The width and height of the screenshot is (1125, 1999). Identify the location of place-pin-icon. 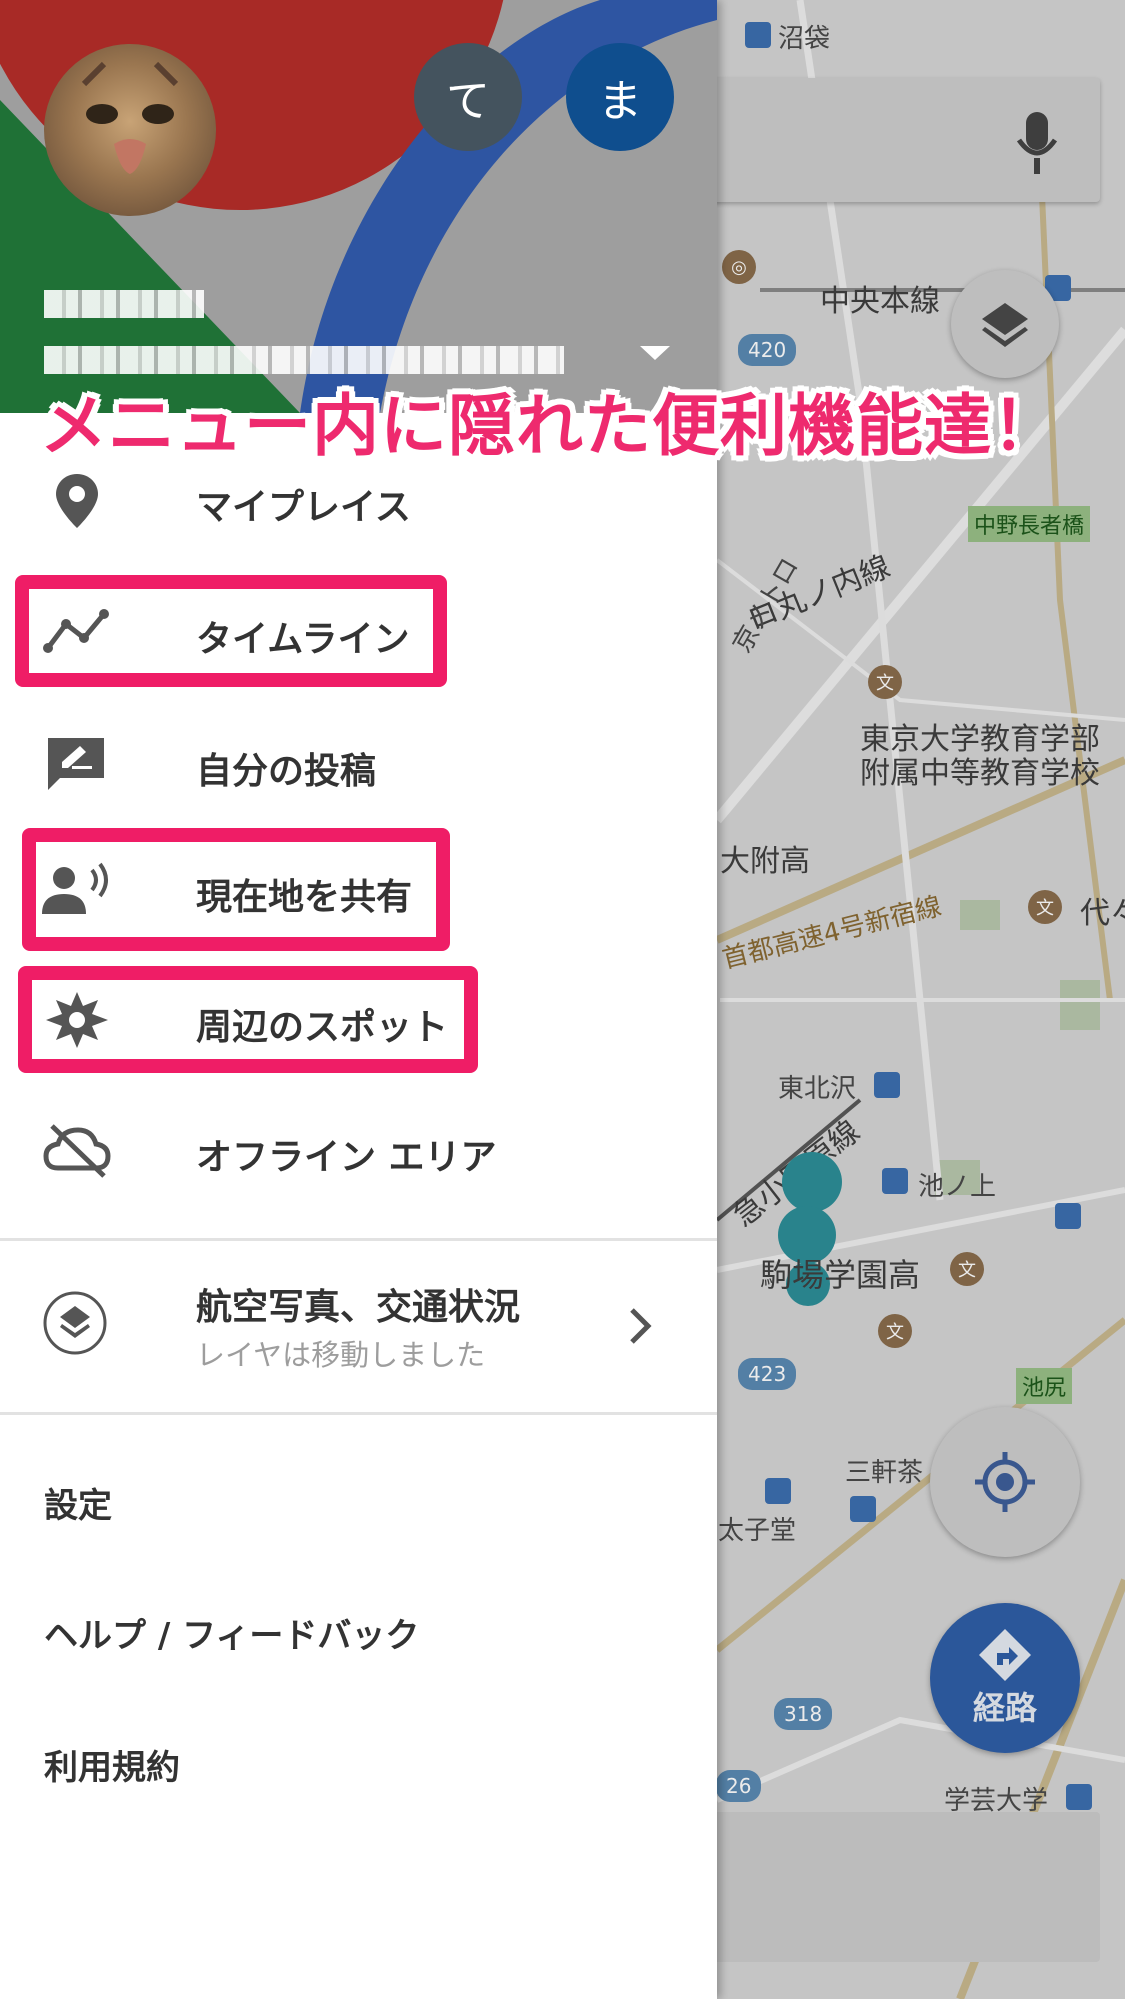
(77, 501).